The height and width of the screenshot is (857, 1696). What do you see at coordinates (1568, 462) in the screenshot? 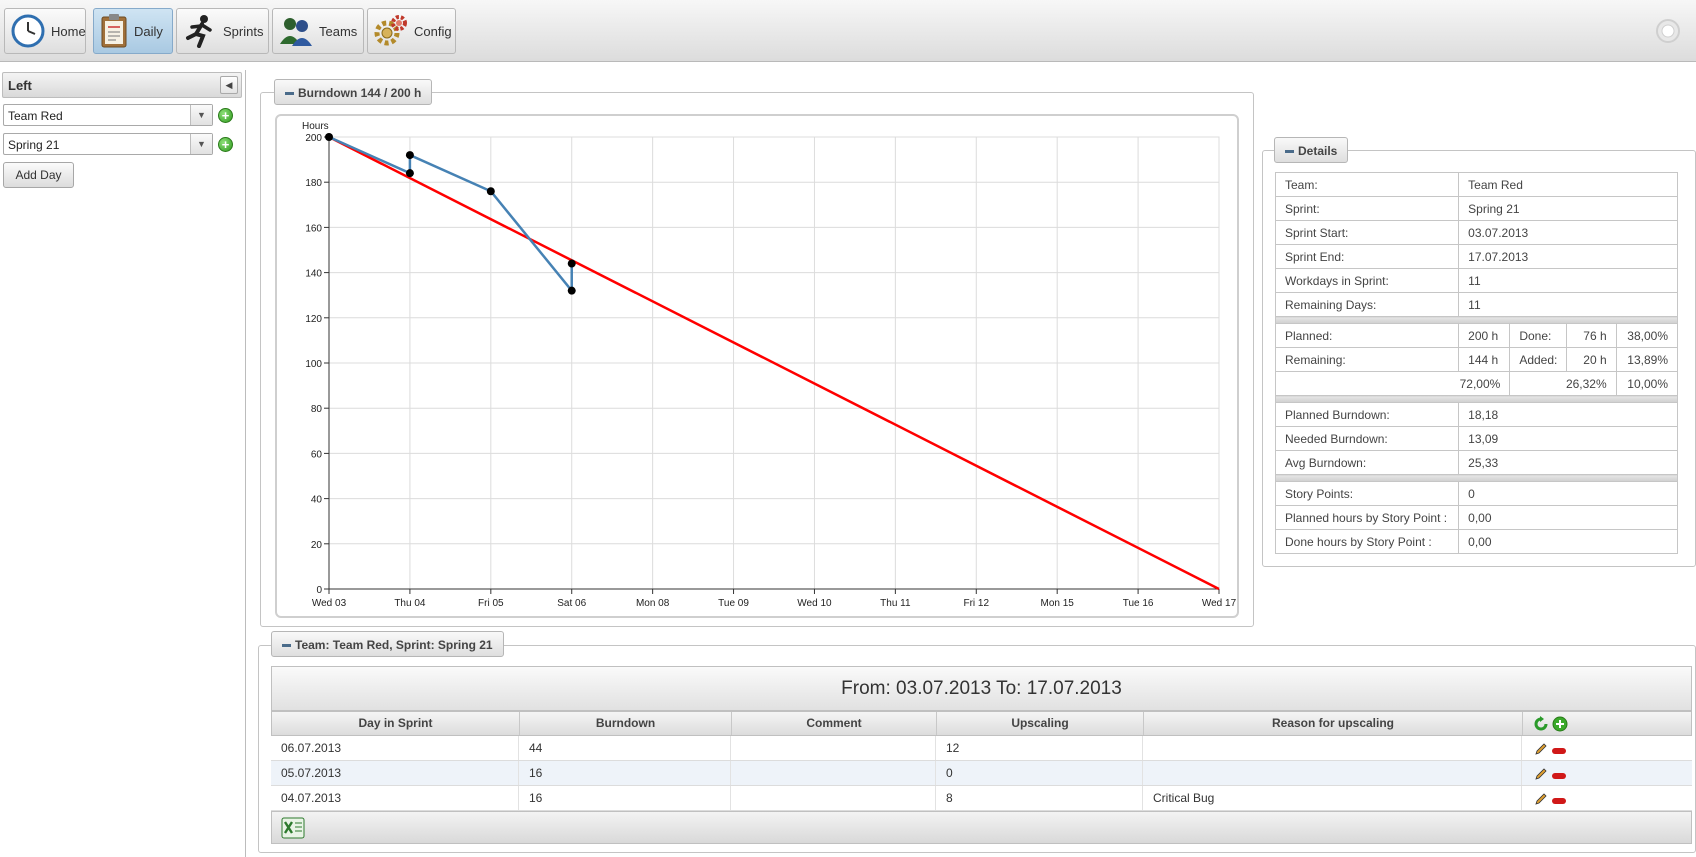
I see `detail-value: 25,33` at bounding box center [1568, 462].